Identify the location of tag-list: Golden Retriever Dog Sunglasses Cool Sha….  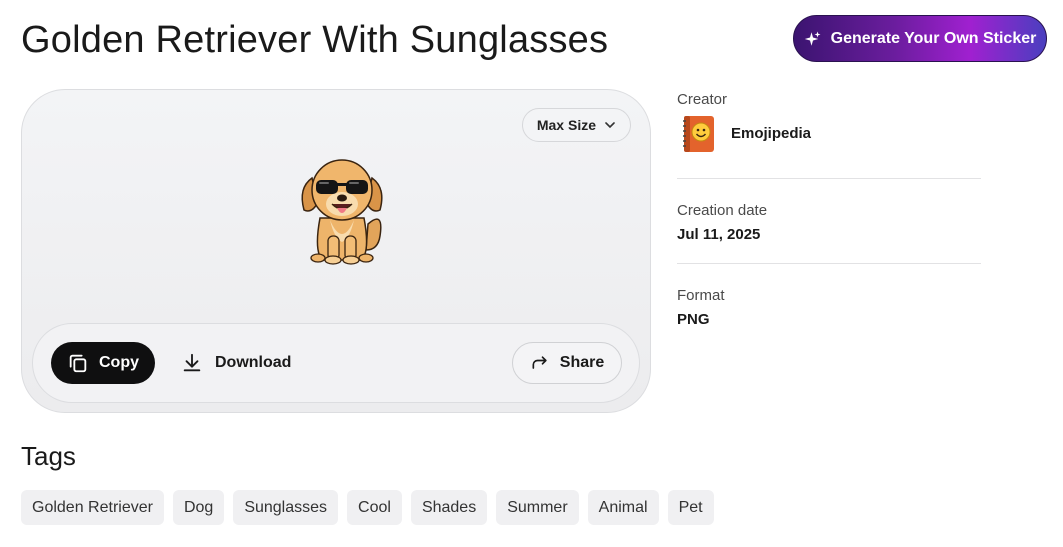
(367, 507).